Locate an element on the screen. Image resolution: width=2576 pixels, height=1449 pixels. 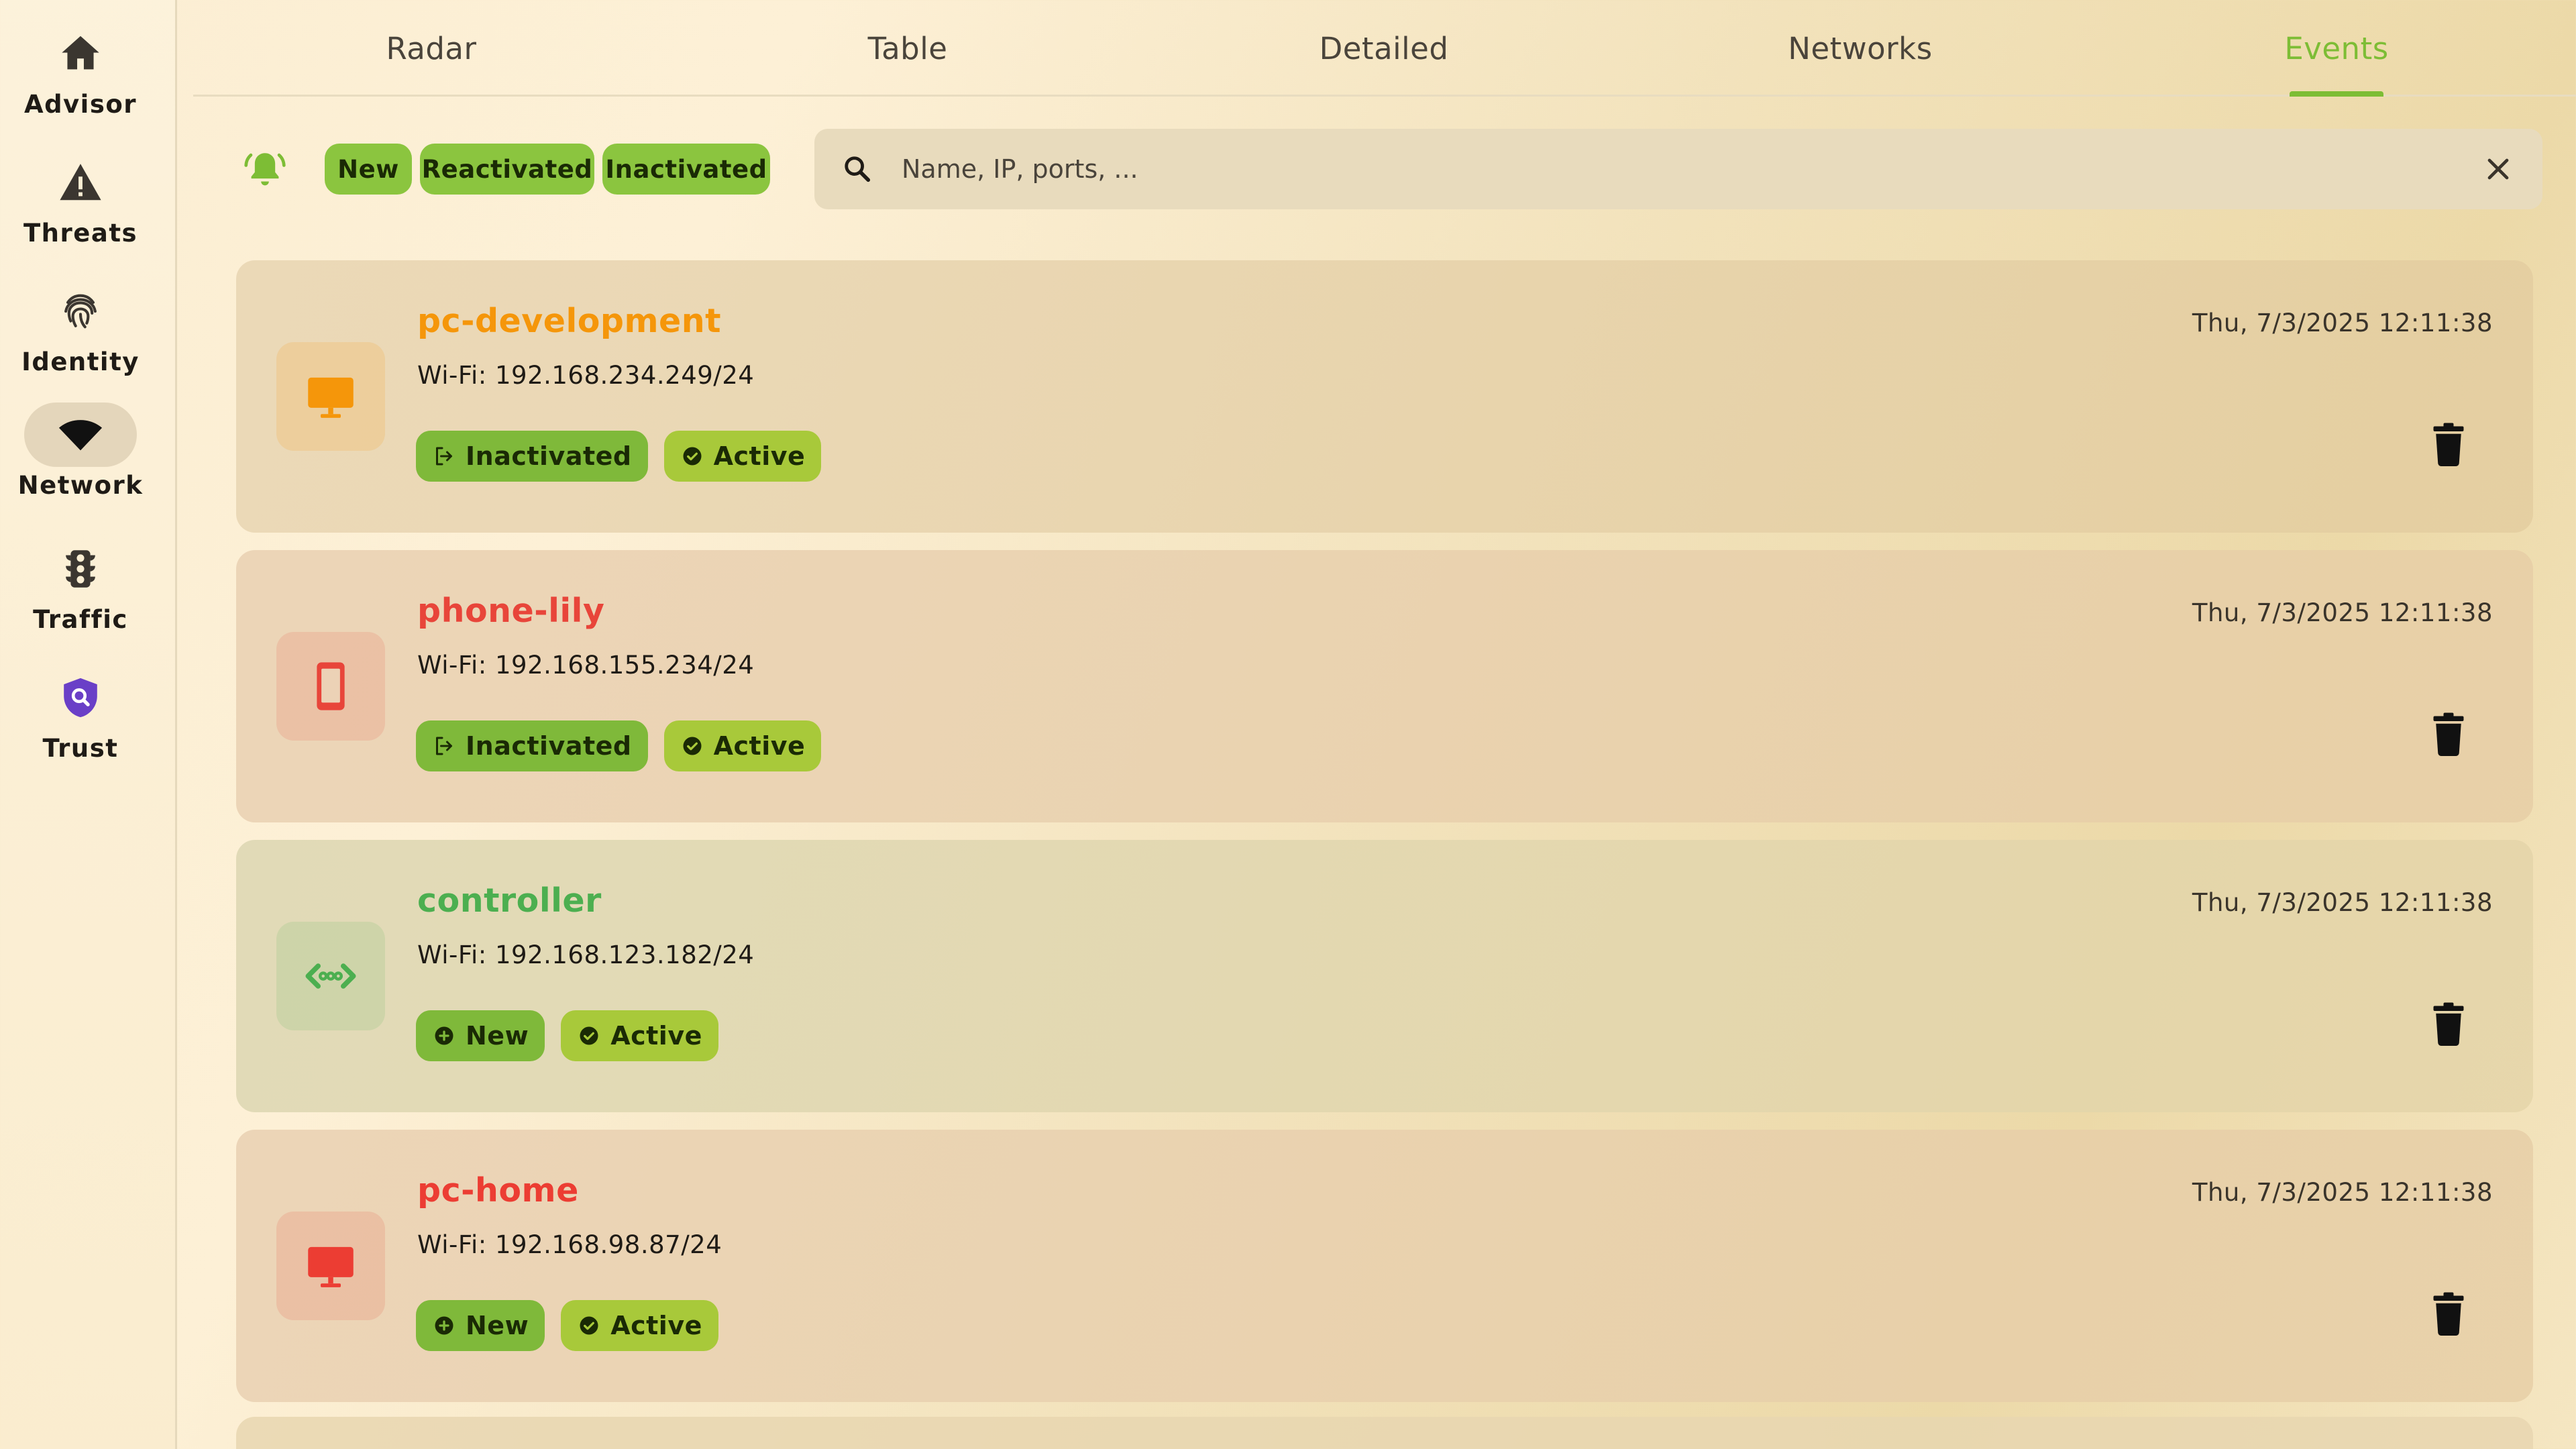
filter-chip-inactivated: Inactivated is located at coordinates (686, 169).